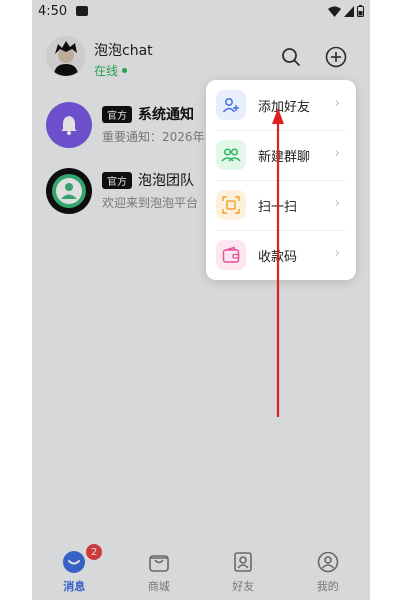 This screenshot has height=600, width=400. Describe the element at coordinates (231, 255) in the screenshot. I see `wallet-icon` at that location.